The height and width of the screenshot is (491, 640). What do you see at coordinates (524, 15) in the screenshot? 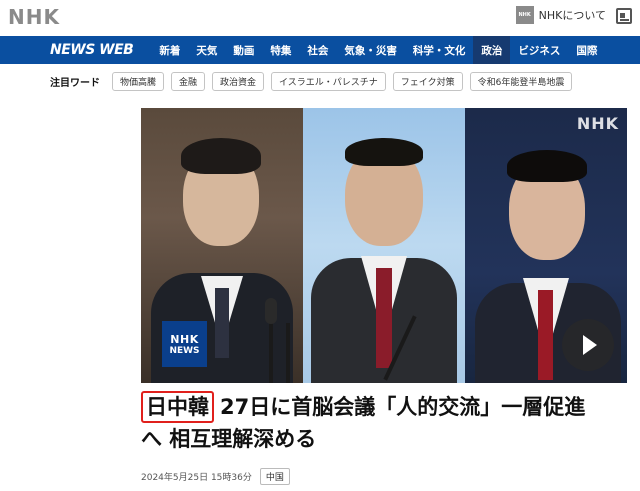
I see `nhk-badge-icon: NHK` at bounding box center [524, 15].